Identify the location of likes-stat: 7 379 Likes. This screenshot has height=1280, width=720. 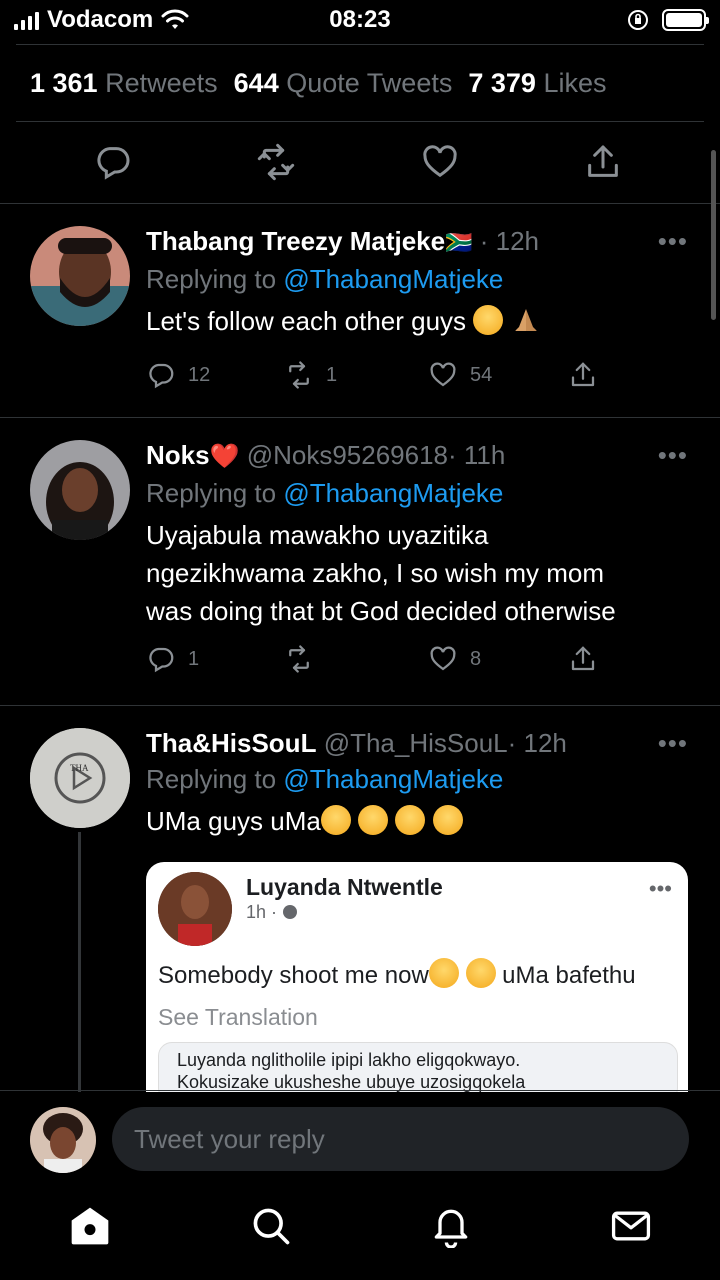
(537, 83).